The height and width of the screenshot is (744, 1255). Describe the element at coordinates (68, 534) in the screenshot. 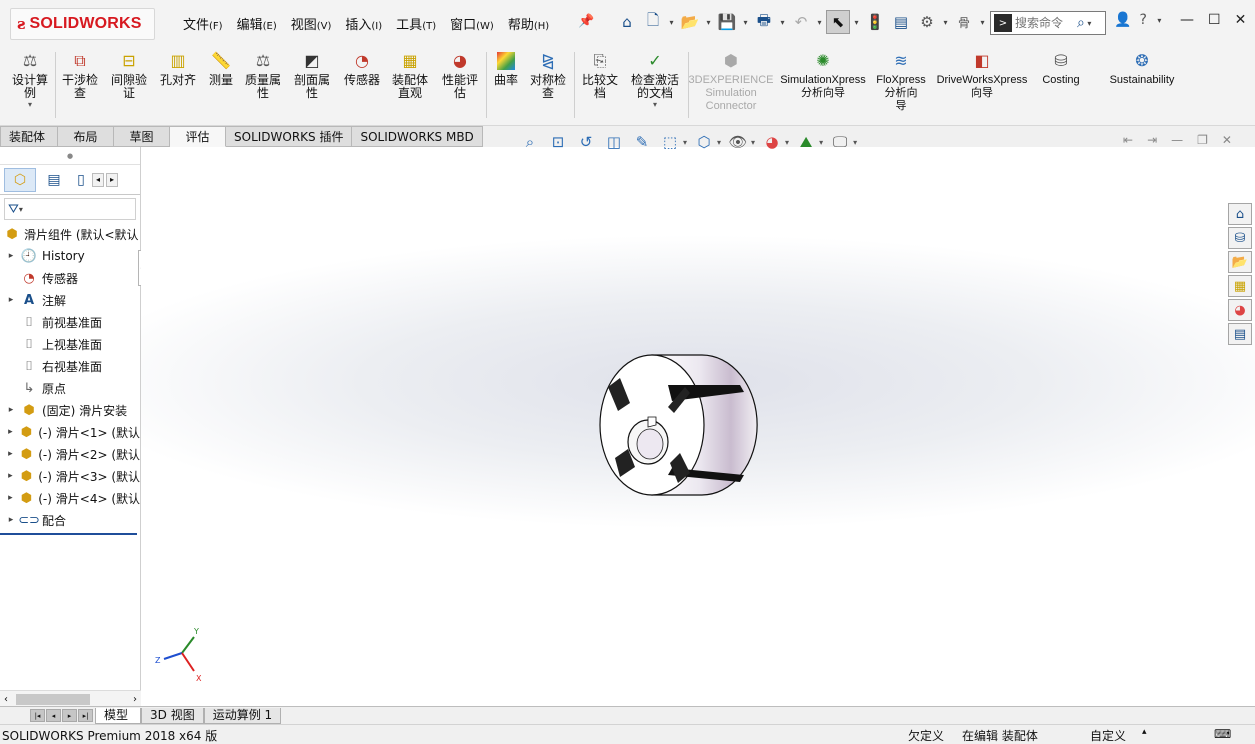

I see `rollback-bar` at that location.